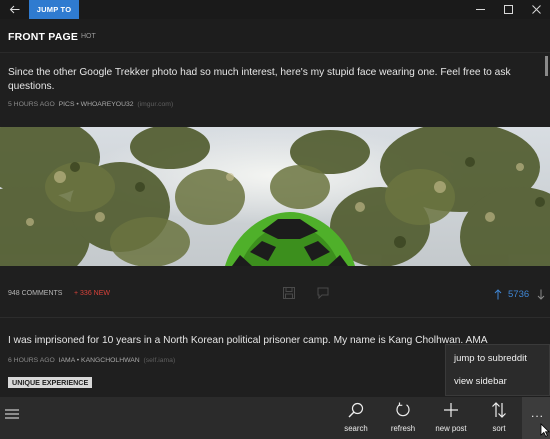 The image size is (550, 439). I want to click on post-subreddit: PICS, so click(67, 104).